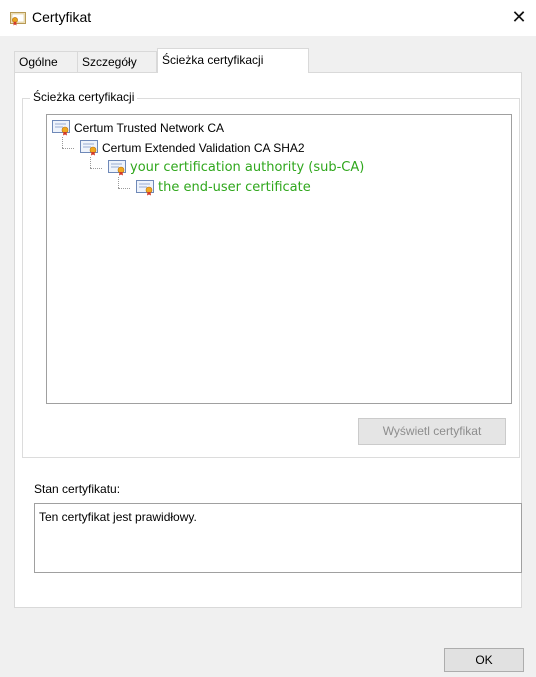  I want to click on tree-item-label: your certification authority (sub-CA), so click(247, 167).